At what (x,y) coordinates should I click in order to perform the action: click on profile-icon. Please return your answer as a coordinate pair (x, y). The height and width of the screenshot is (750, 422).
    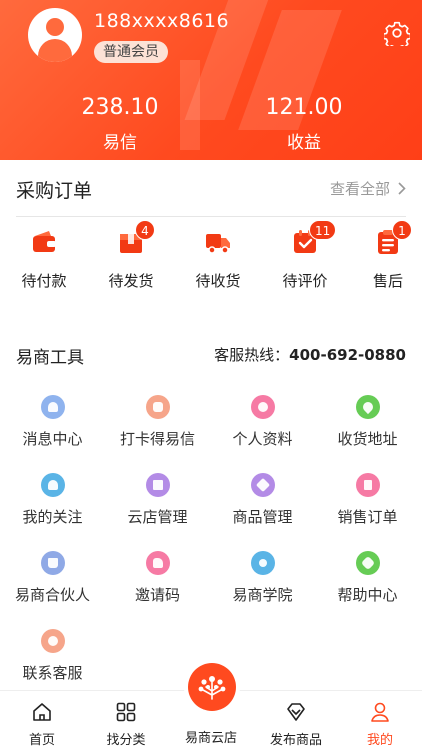
    Looking at the image, I should click on (262, 407).